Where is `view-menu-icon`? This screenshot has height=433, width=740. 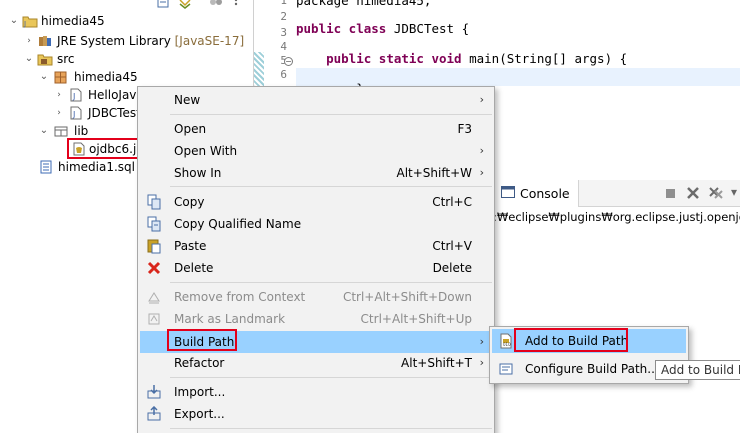 view-menu-icon is located at coordinates (240, 5).